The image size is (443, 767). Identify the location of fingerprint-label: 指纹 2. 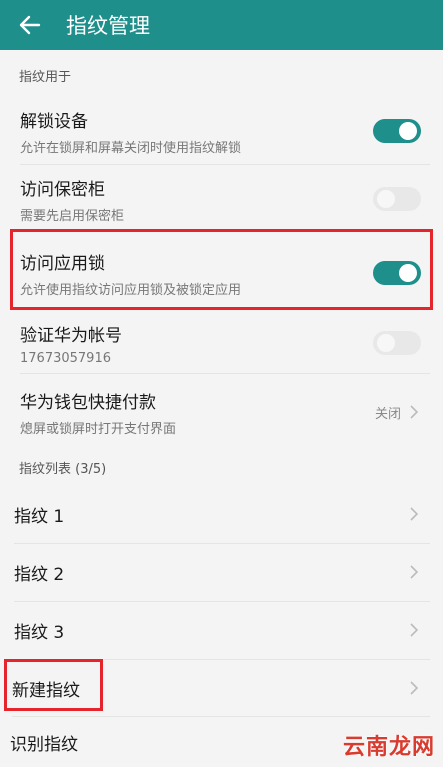
(39, 574).